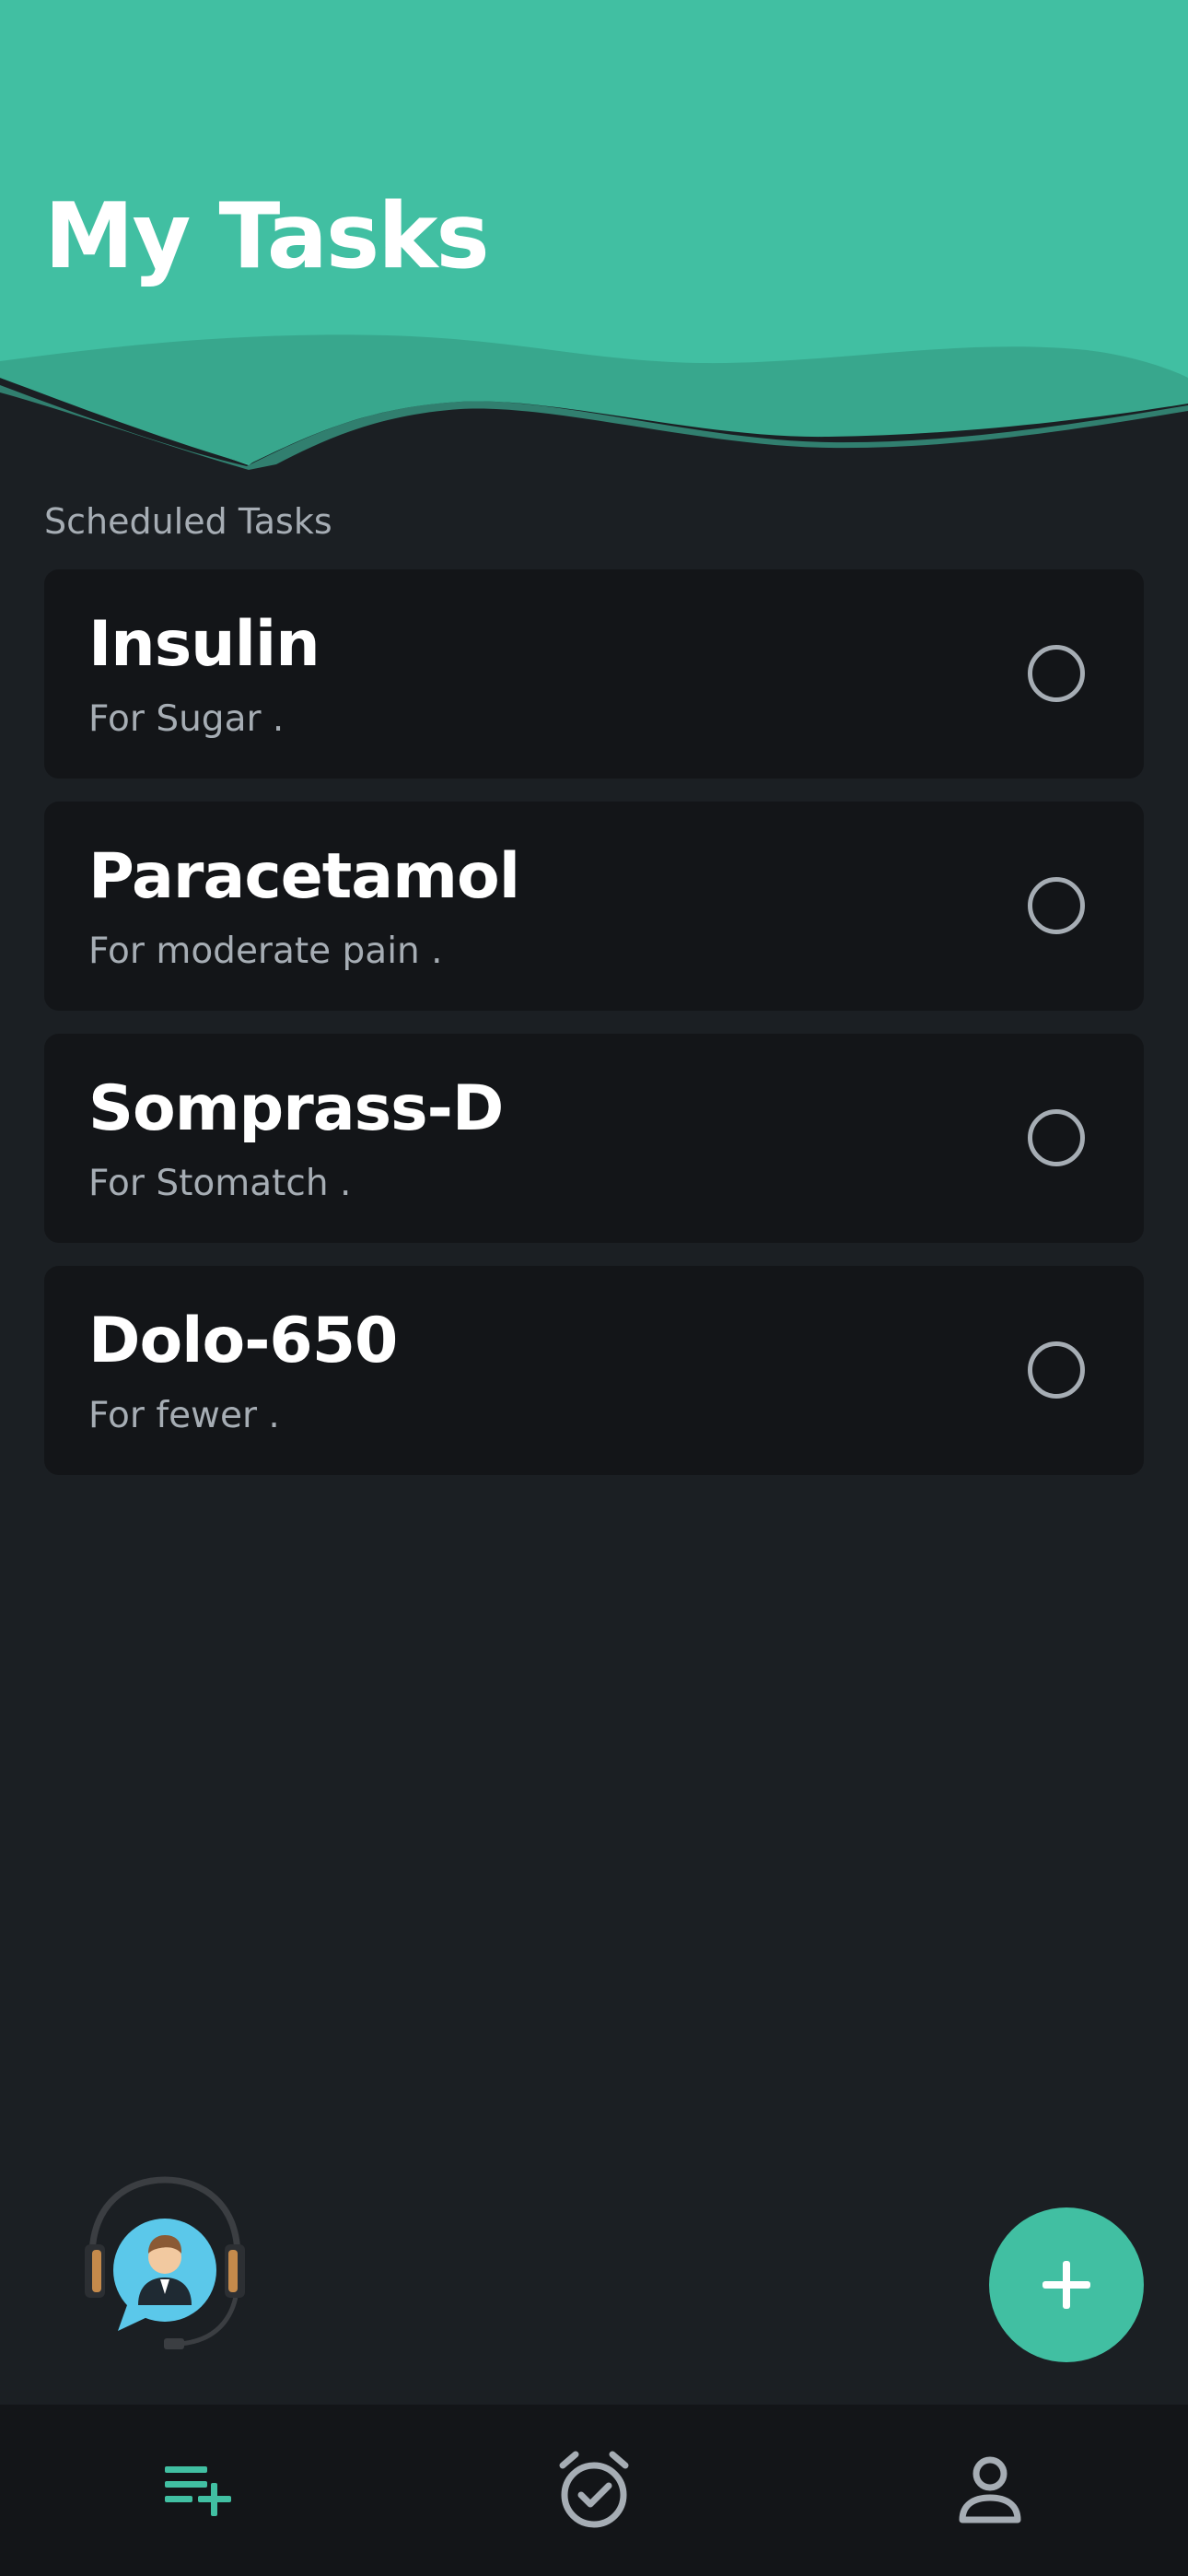 The height and width of the screenshot is (2576, 1188). Describe the element at coordinates (594, 674) in the screenshot. I see `task-card: Insulin For Sugar .` at that location.